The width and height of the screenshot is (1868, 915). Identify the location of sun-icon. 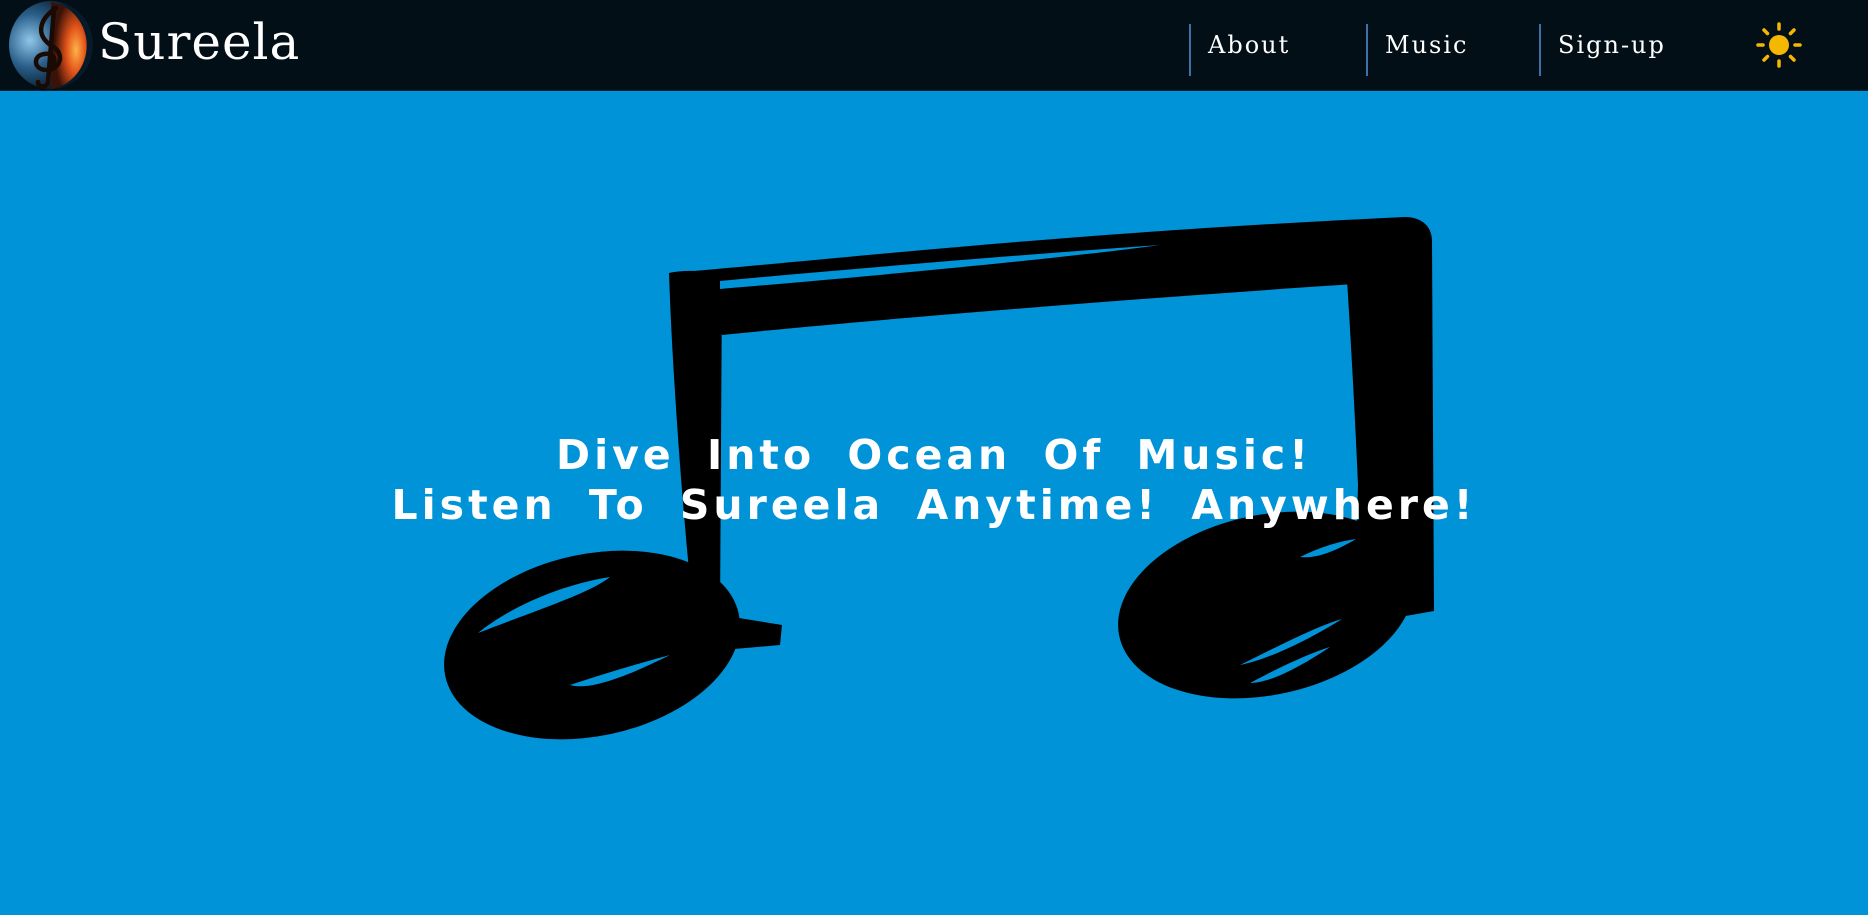
(1779, 45).